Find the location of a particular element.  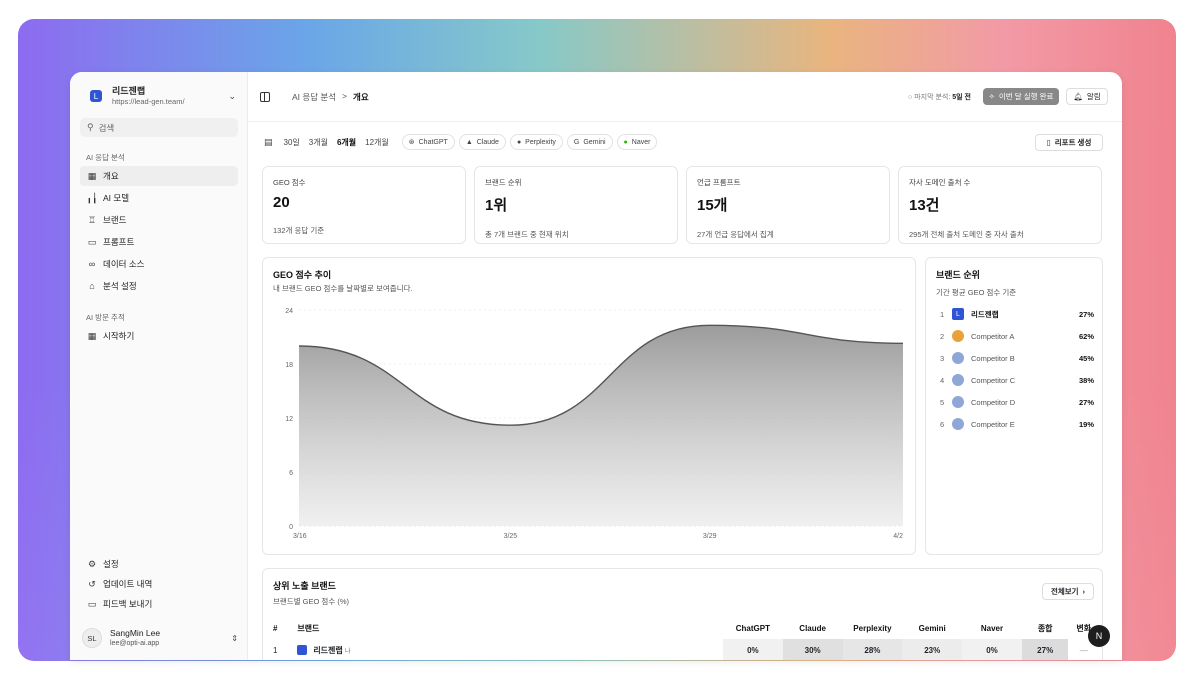

model-chip-naver: ● Naver is located at coordinates (637, 142).